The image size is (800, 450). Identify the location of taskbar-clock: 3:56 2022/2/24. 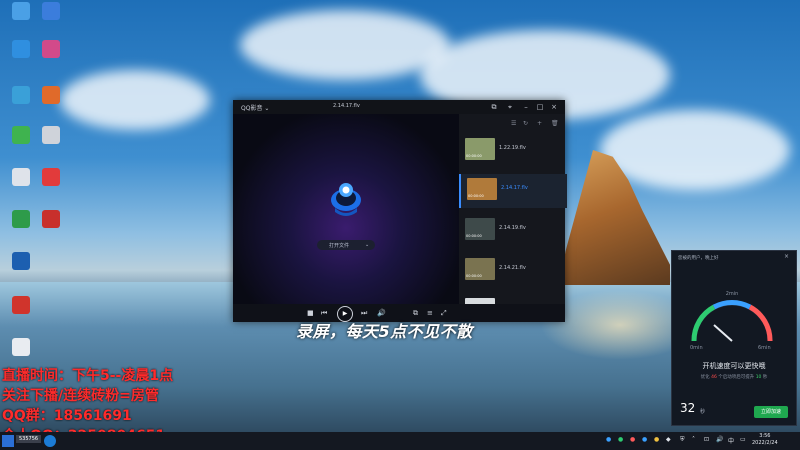
(765, 440).